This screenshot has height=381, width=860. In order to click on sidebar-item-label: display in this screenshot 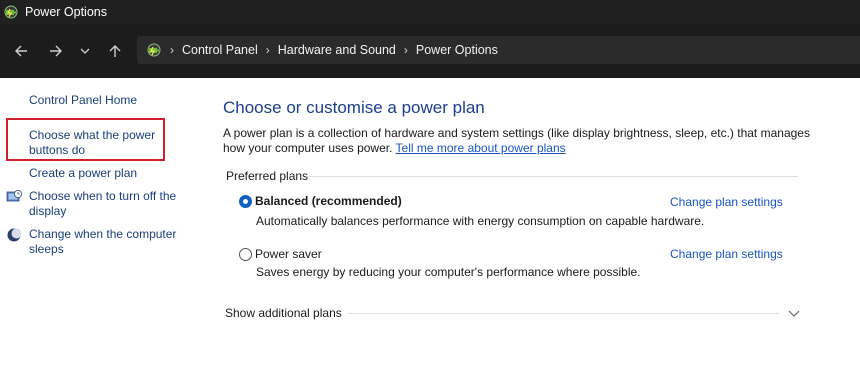, I will do `click(48, 211)`.